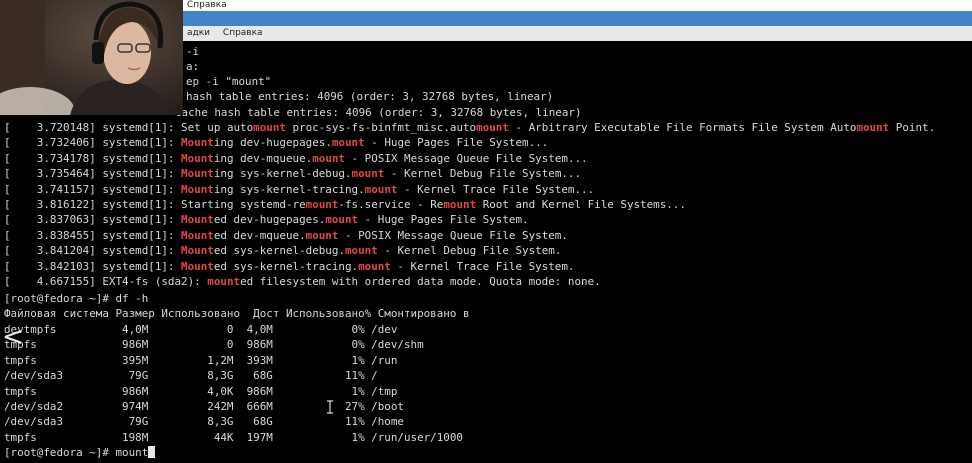 The image size is (972, 463). I want to click on title-accent-bar, so click(577, 18).